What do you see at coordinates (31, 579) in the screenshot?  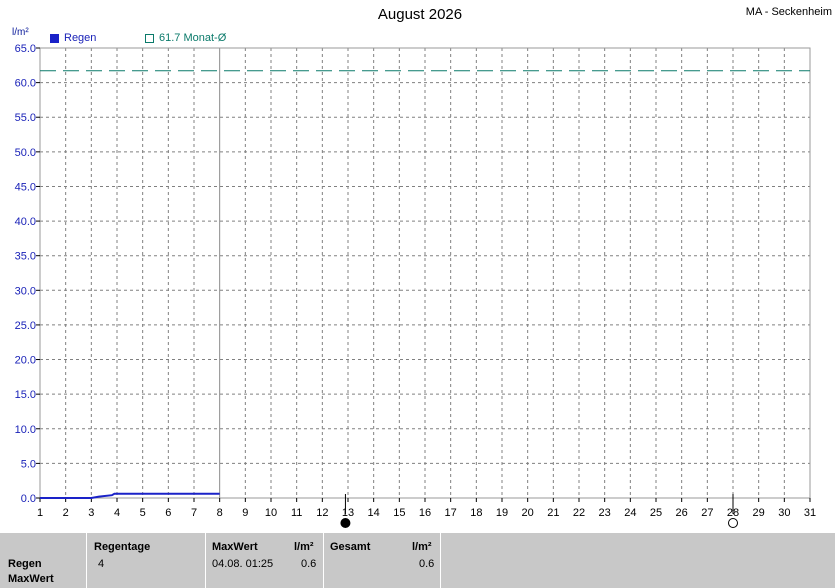 I see `row-label-maxwert: MaxWert` at bounding box center [31, 579].